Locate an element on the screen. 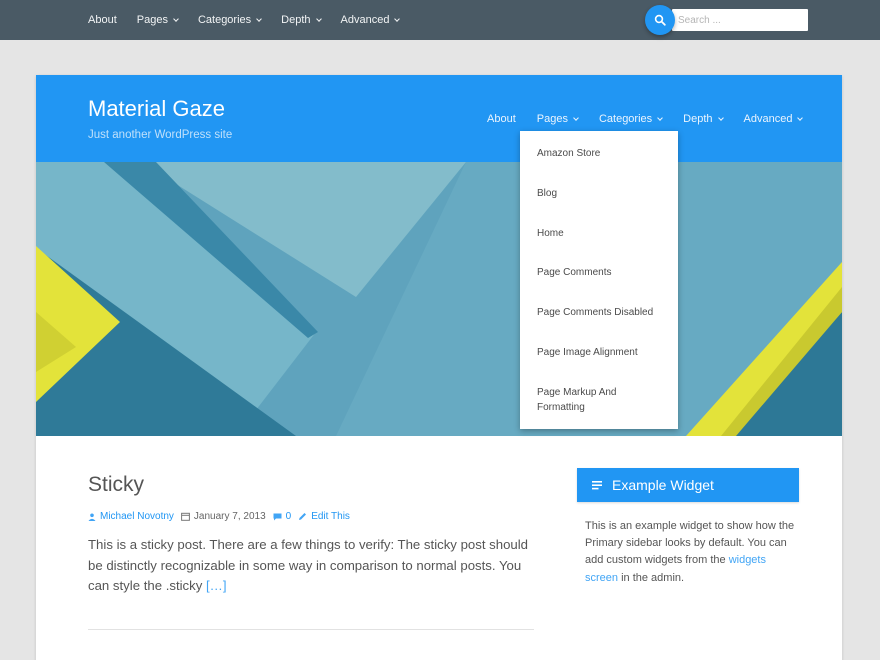  top-nav-pages: Pages is located at coordinates (157, 20).